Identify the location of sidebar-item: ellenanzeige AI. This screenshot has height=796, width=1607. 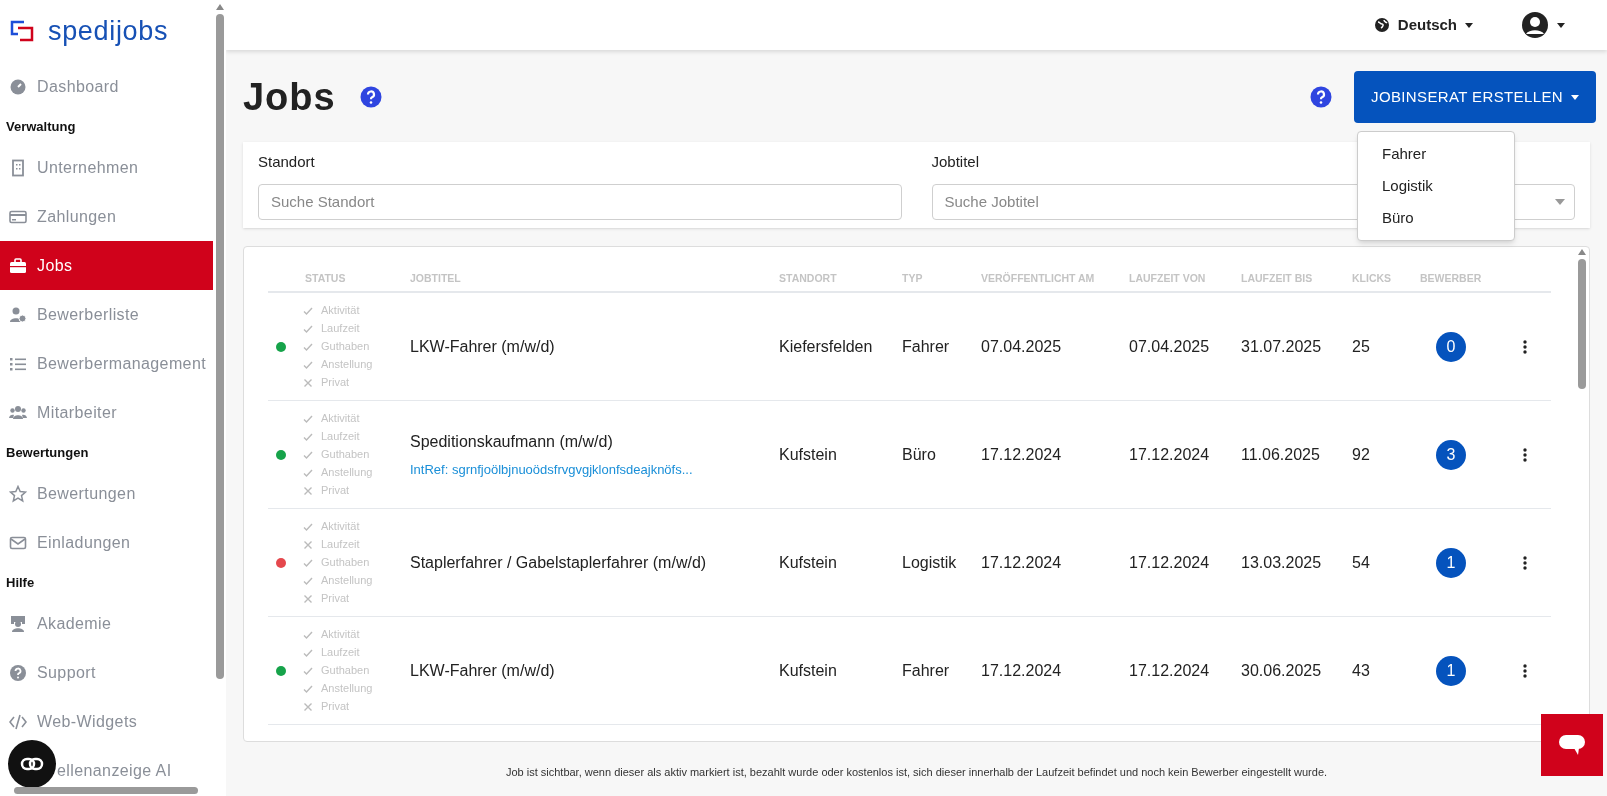
(106, 770).